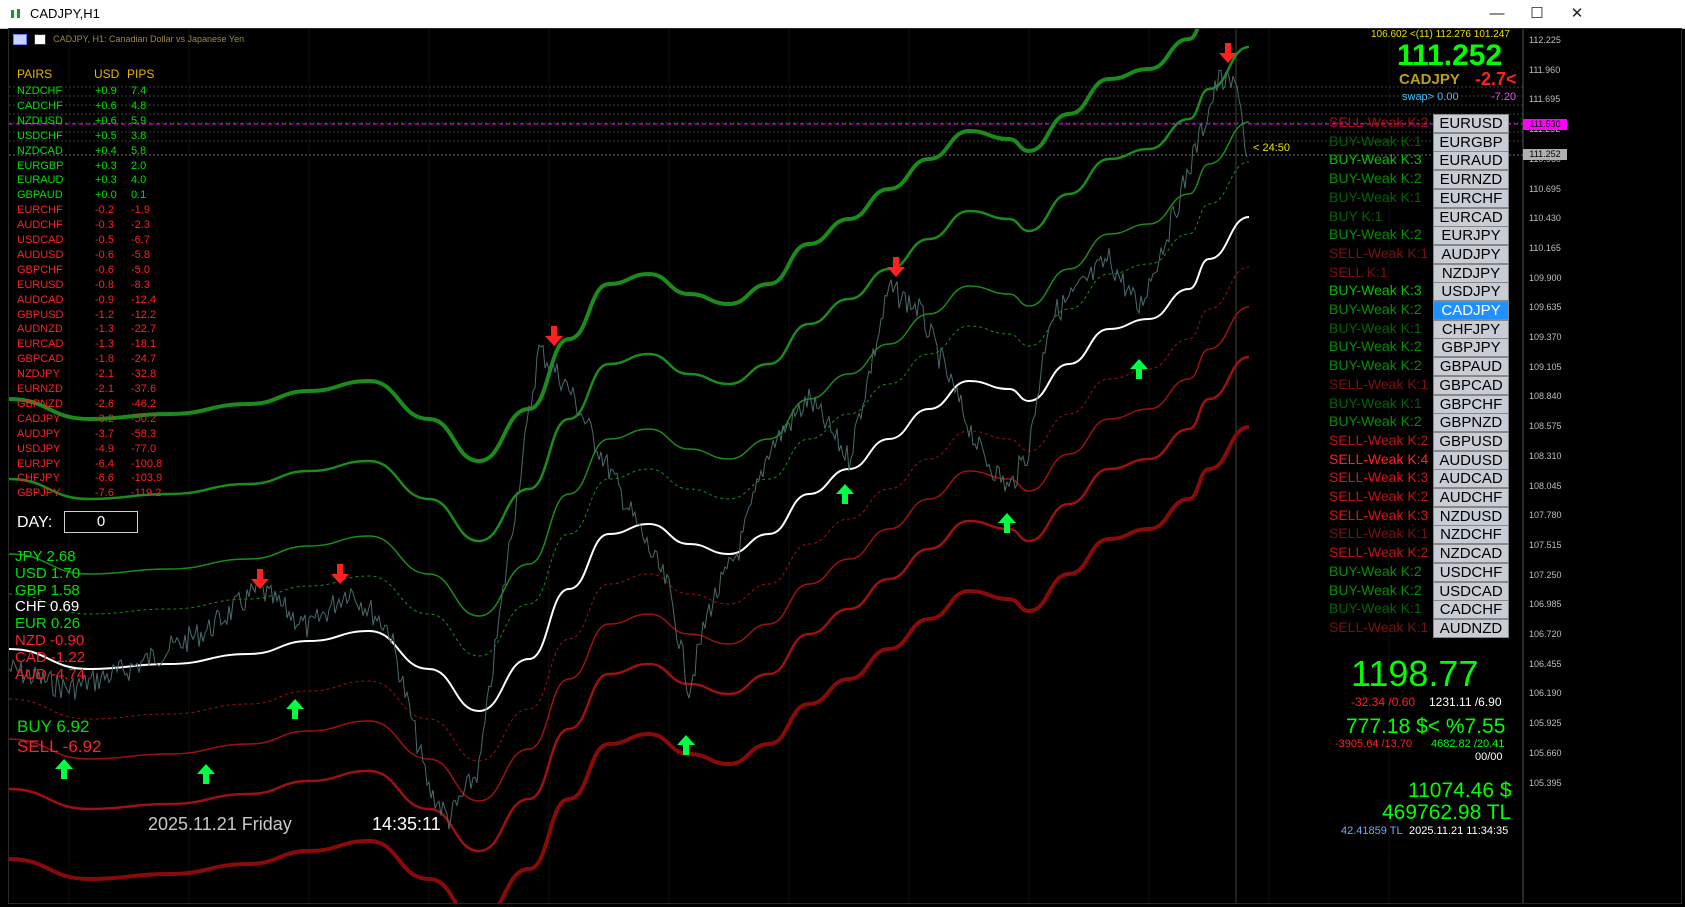 The image size is (1685, 907). What do you see at coordinates (1471, 516) in the screenshot?
I see `pair-button-nzdusd: NZDUSD` at bounding box center [1471, 516].